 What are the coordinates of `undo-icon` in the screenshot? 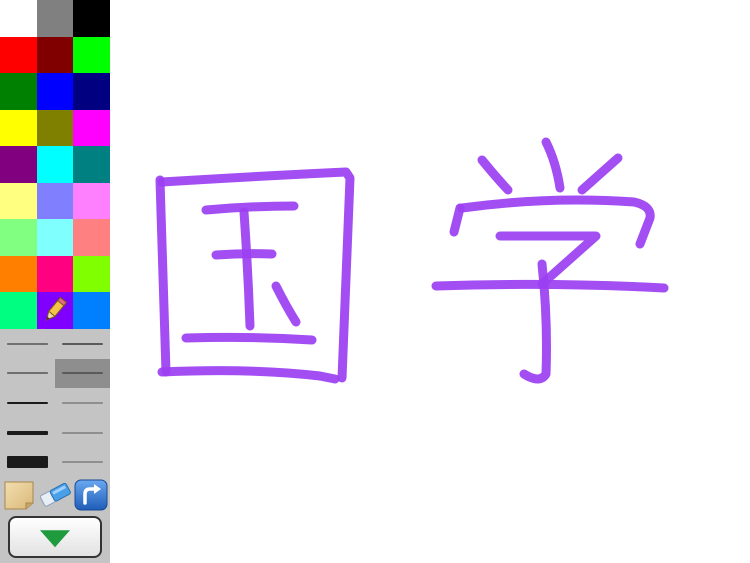 It's located at (91, 495).